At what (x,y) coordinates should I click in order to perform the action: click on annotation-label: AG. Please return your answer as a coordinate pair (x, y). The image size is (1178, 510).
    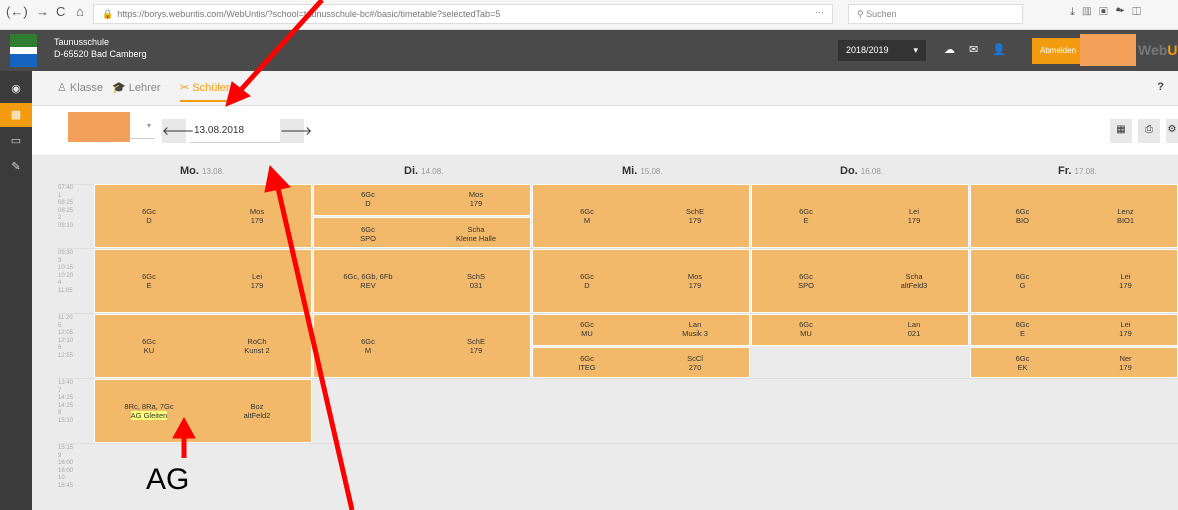
    Looking at the image, I should click on (168, 479).